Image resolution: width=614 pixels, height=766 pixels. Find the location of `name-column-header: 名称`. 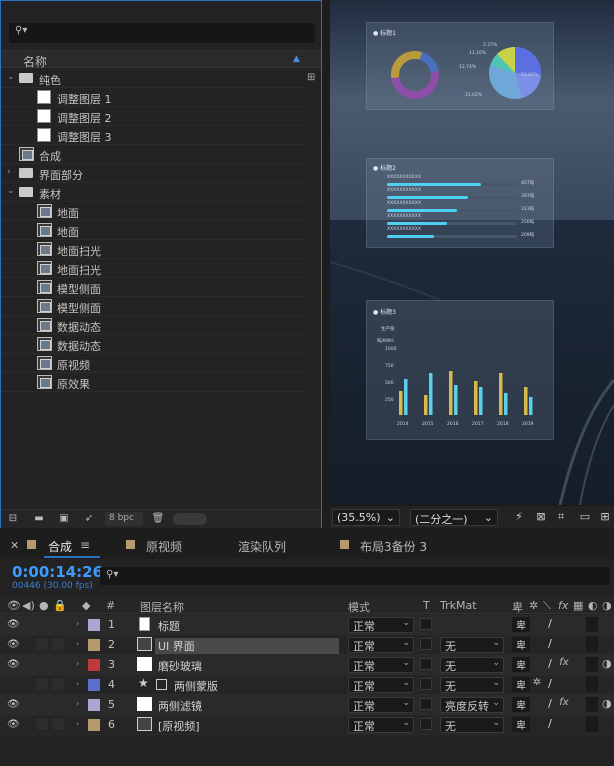

name-column-header: 名称 is located at coordinates (35, 61).